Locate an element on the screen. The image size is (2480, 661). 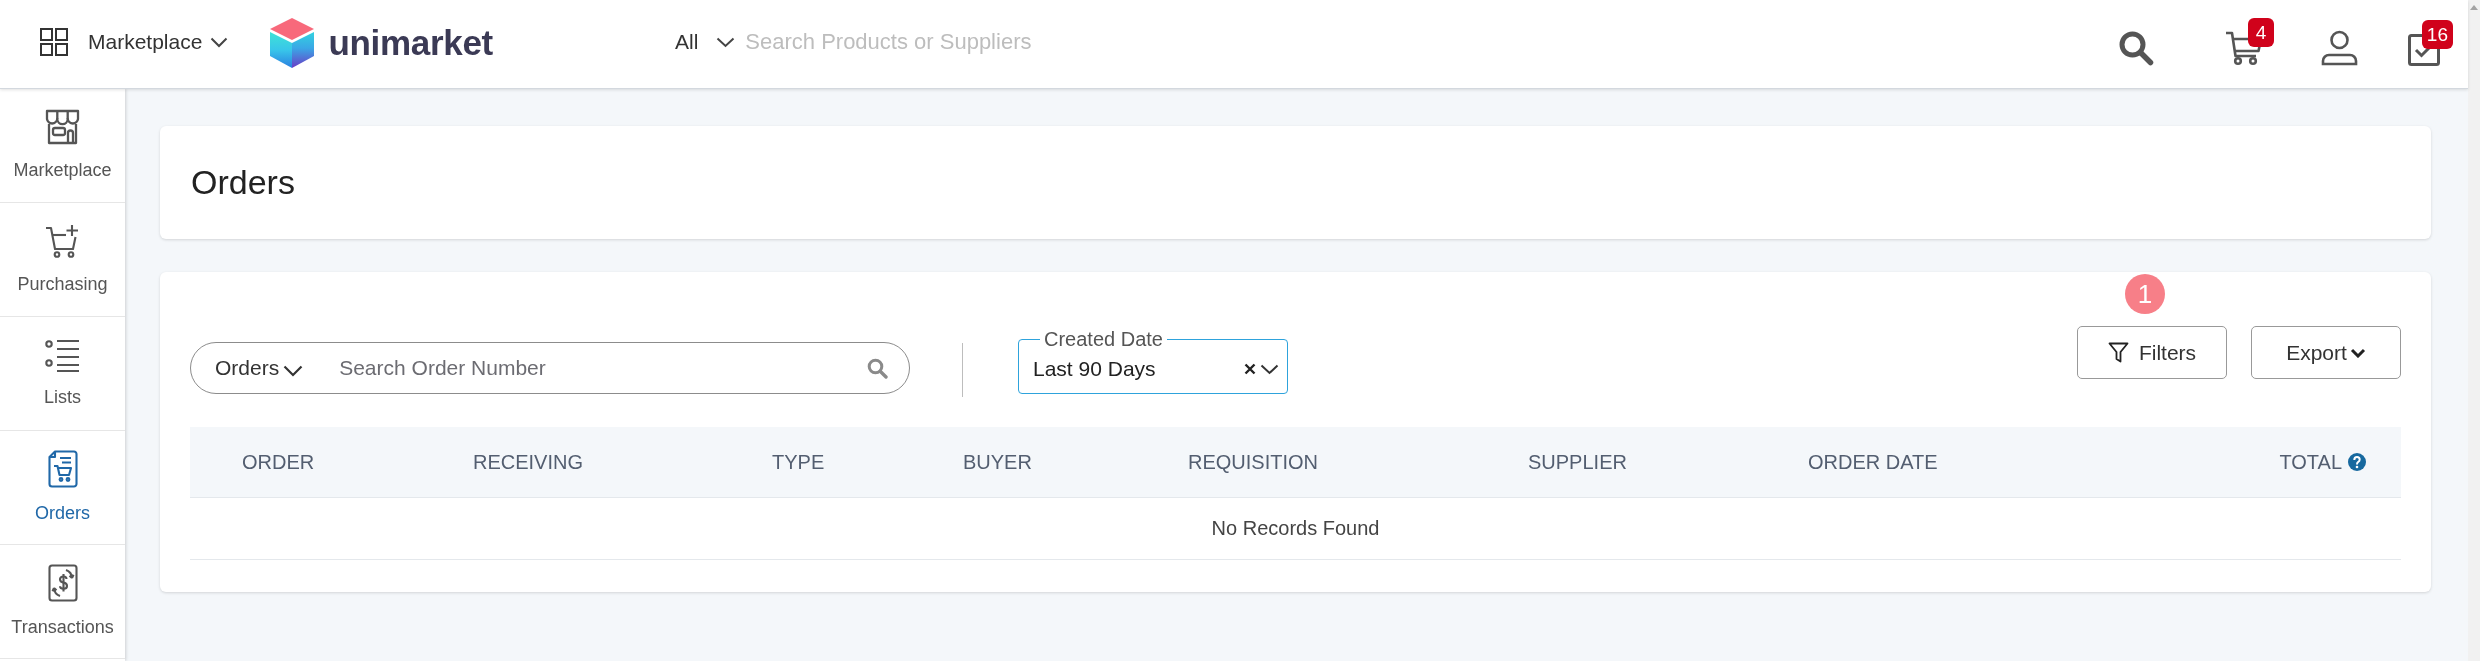
grid-icon is located at coordinates (54, 42).